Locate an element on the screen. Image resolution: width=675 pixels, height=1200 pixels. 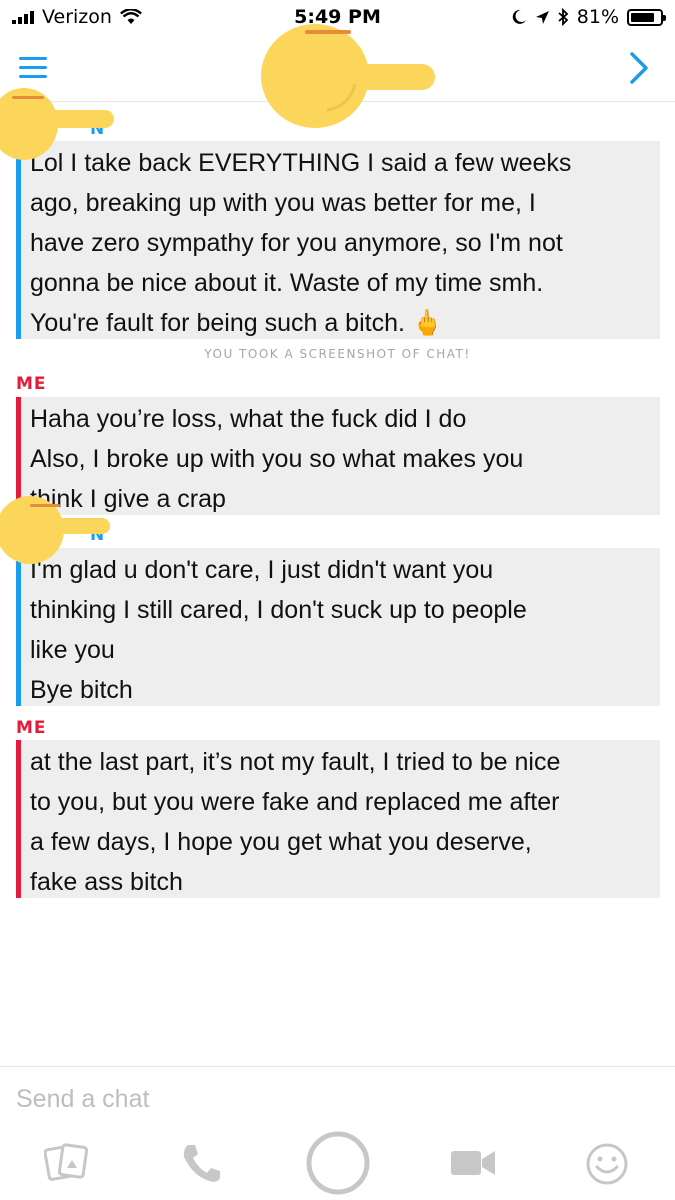
battery-icon is located at coordinates (646, 17).